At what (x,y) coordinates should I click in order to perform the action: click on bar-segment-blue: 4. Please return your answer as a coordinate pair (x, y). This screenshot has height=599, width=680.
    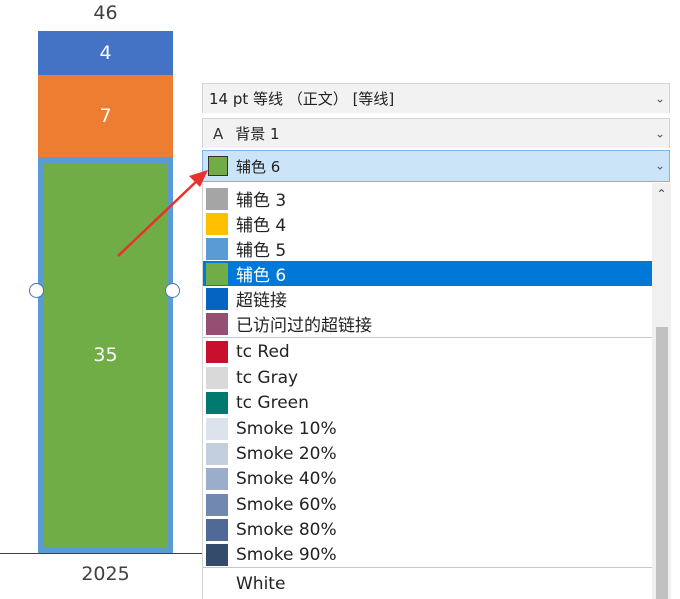
    Looking at the image, I should click on (105, 53).